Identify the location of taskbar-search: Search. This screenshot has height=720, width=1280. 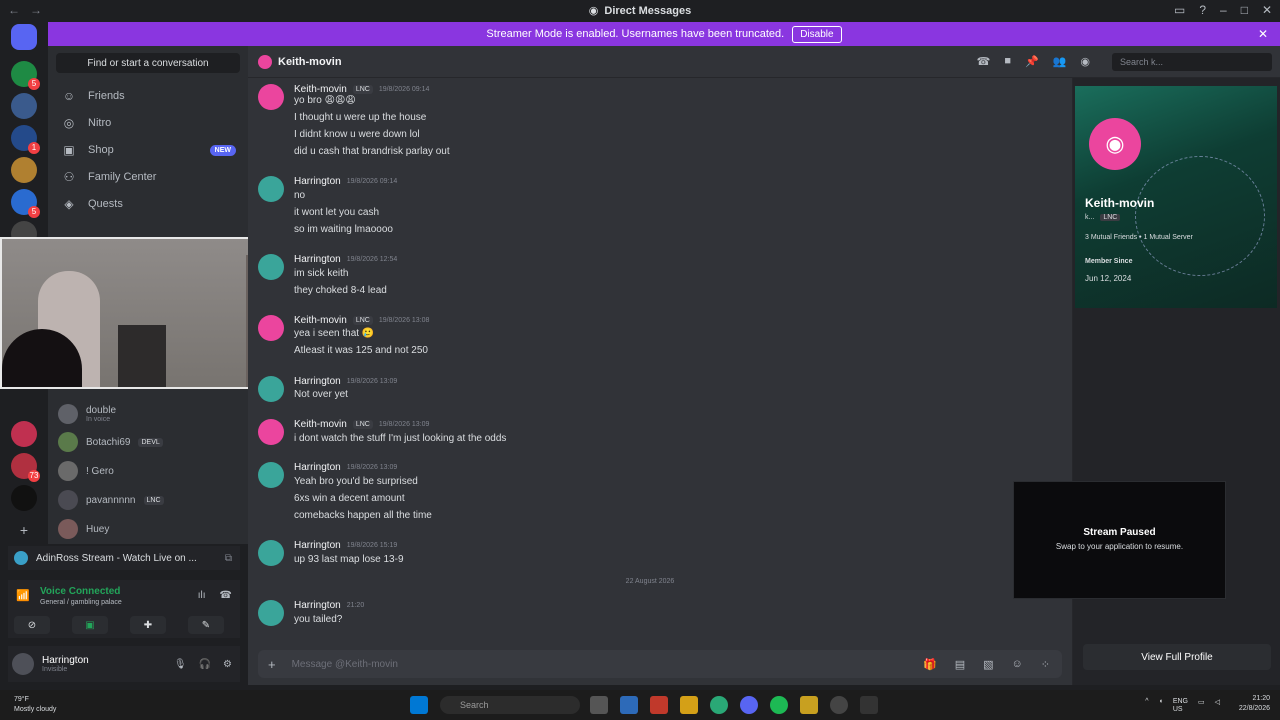
(510, 705).